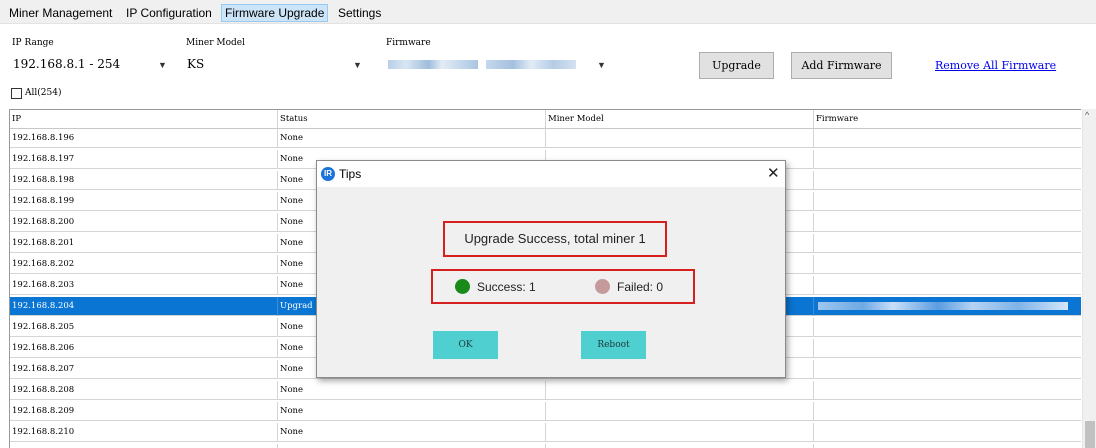 The height and width of the screenshot is (448, 1096). What do you see at coordinates (144, 180) in the screenshot?
I see `cell-ip: 192.168.8.198` at bounding box center [144, 180].